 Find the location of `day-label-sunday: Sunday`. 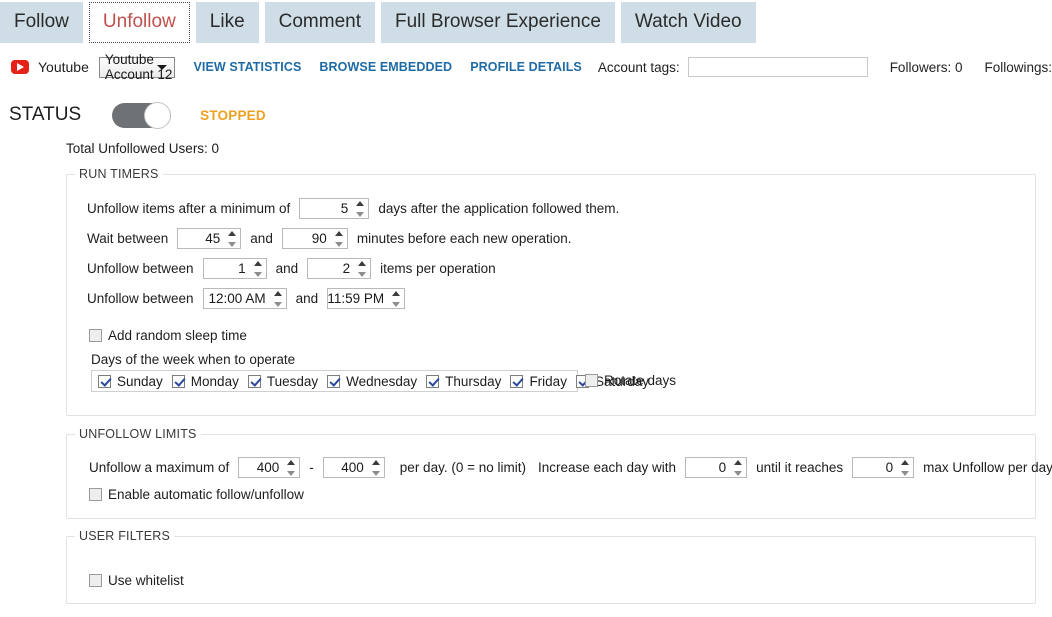

day-label-sunday: Sunday is located at coordinates (140, 381).